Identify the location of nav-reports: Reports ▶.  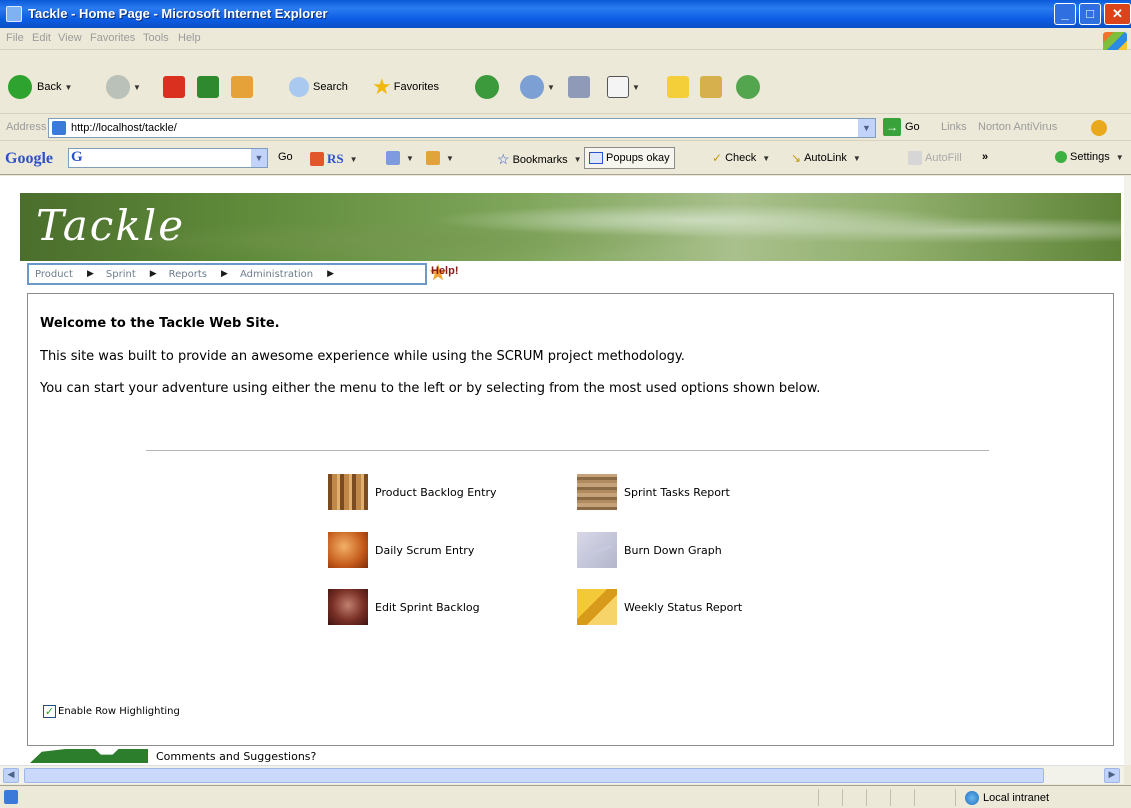
(198, 274).